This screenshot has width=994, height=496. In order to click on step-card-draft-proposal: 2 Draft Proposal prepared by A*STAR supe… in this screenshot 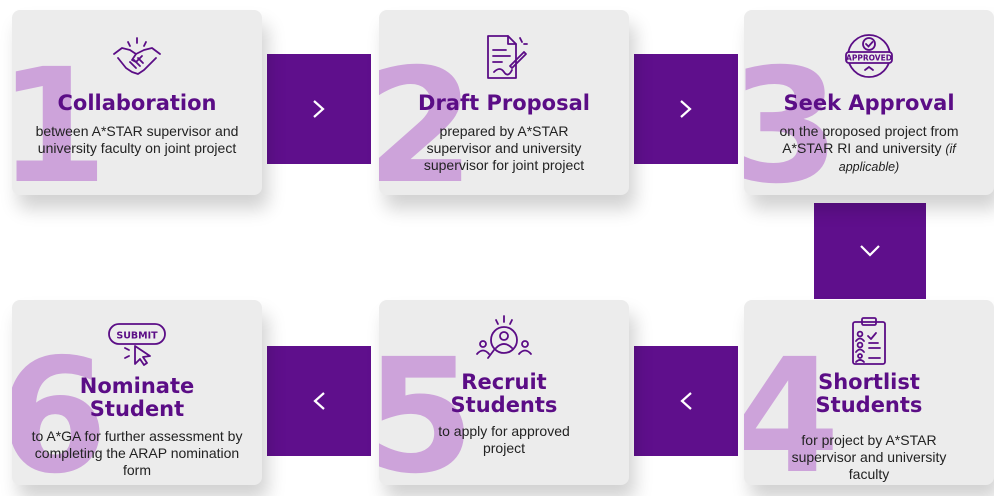, I will do `click(504, 102)`.